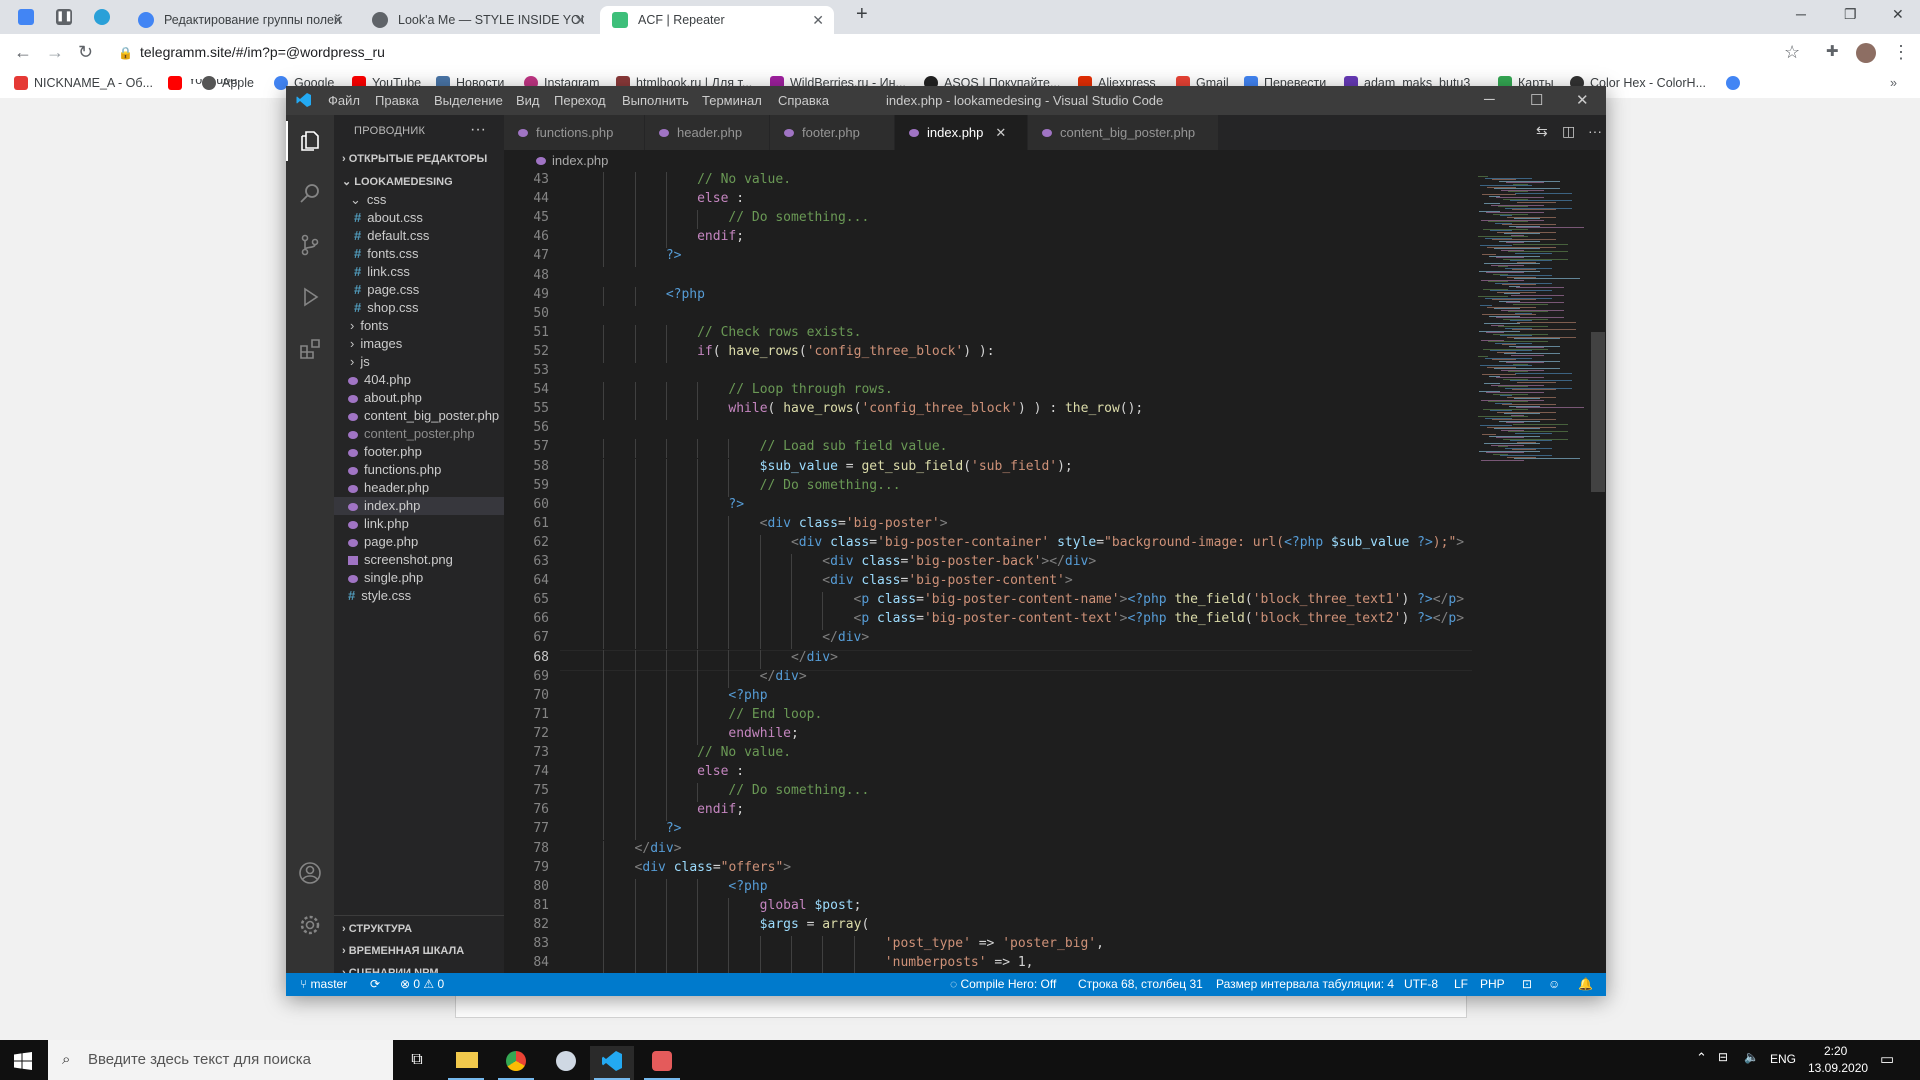 Image resolution: width=1920 pixels, height=1080 pixels. Describe the element at coordinates (26, 17) in the screenshot. I see `translate-extension-icon` at that location.